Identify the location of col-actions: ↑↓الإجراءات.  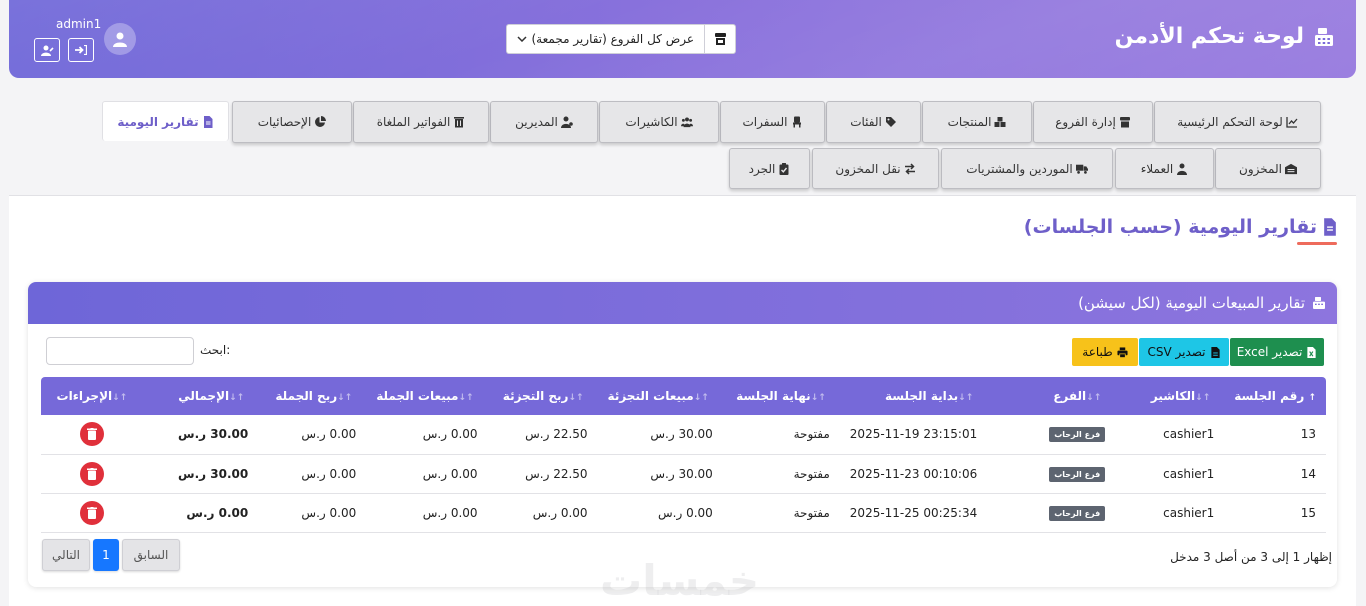
(91, 396).